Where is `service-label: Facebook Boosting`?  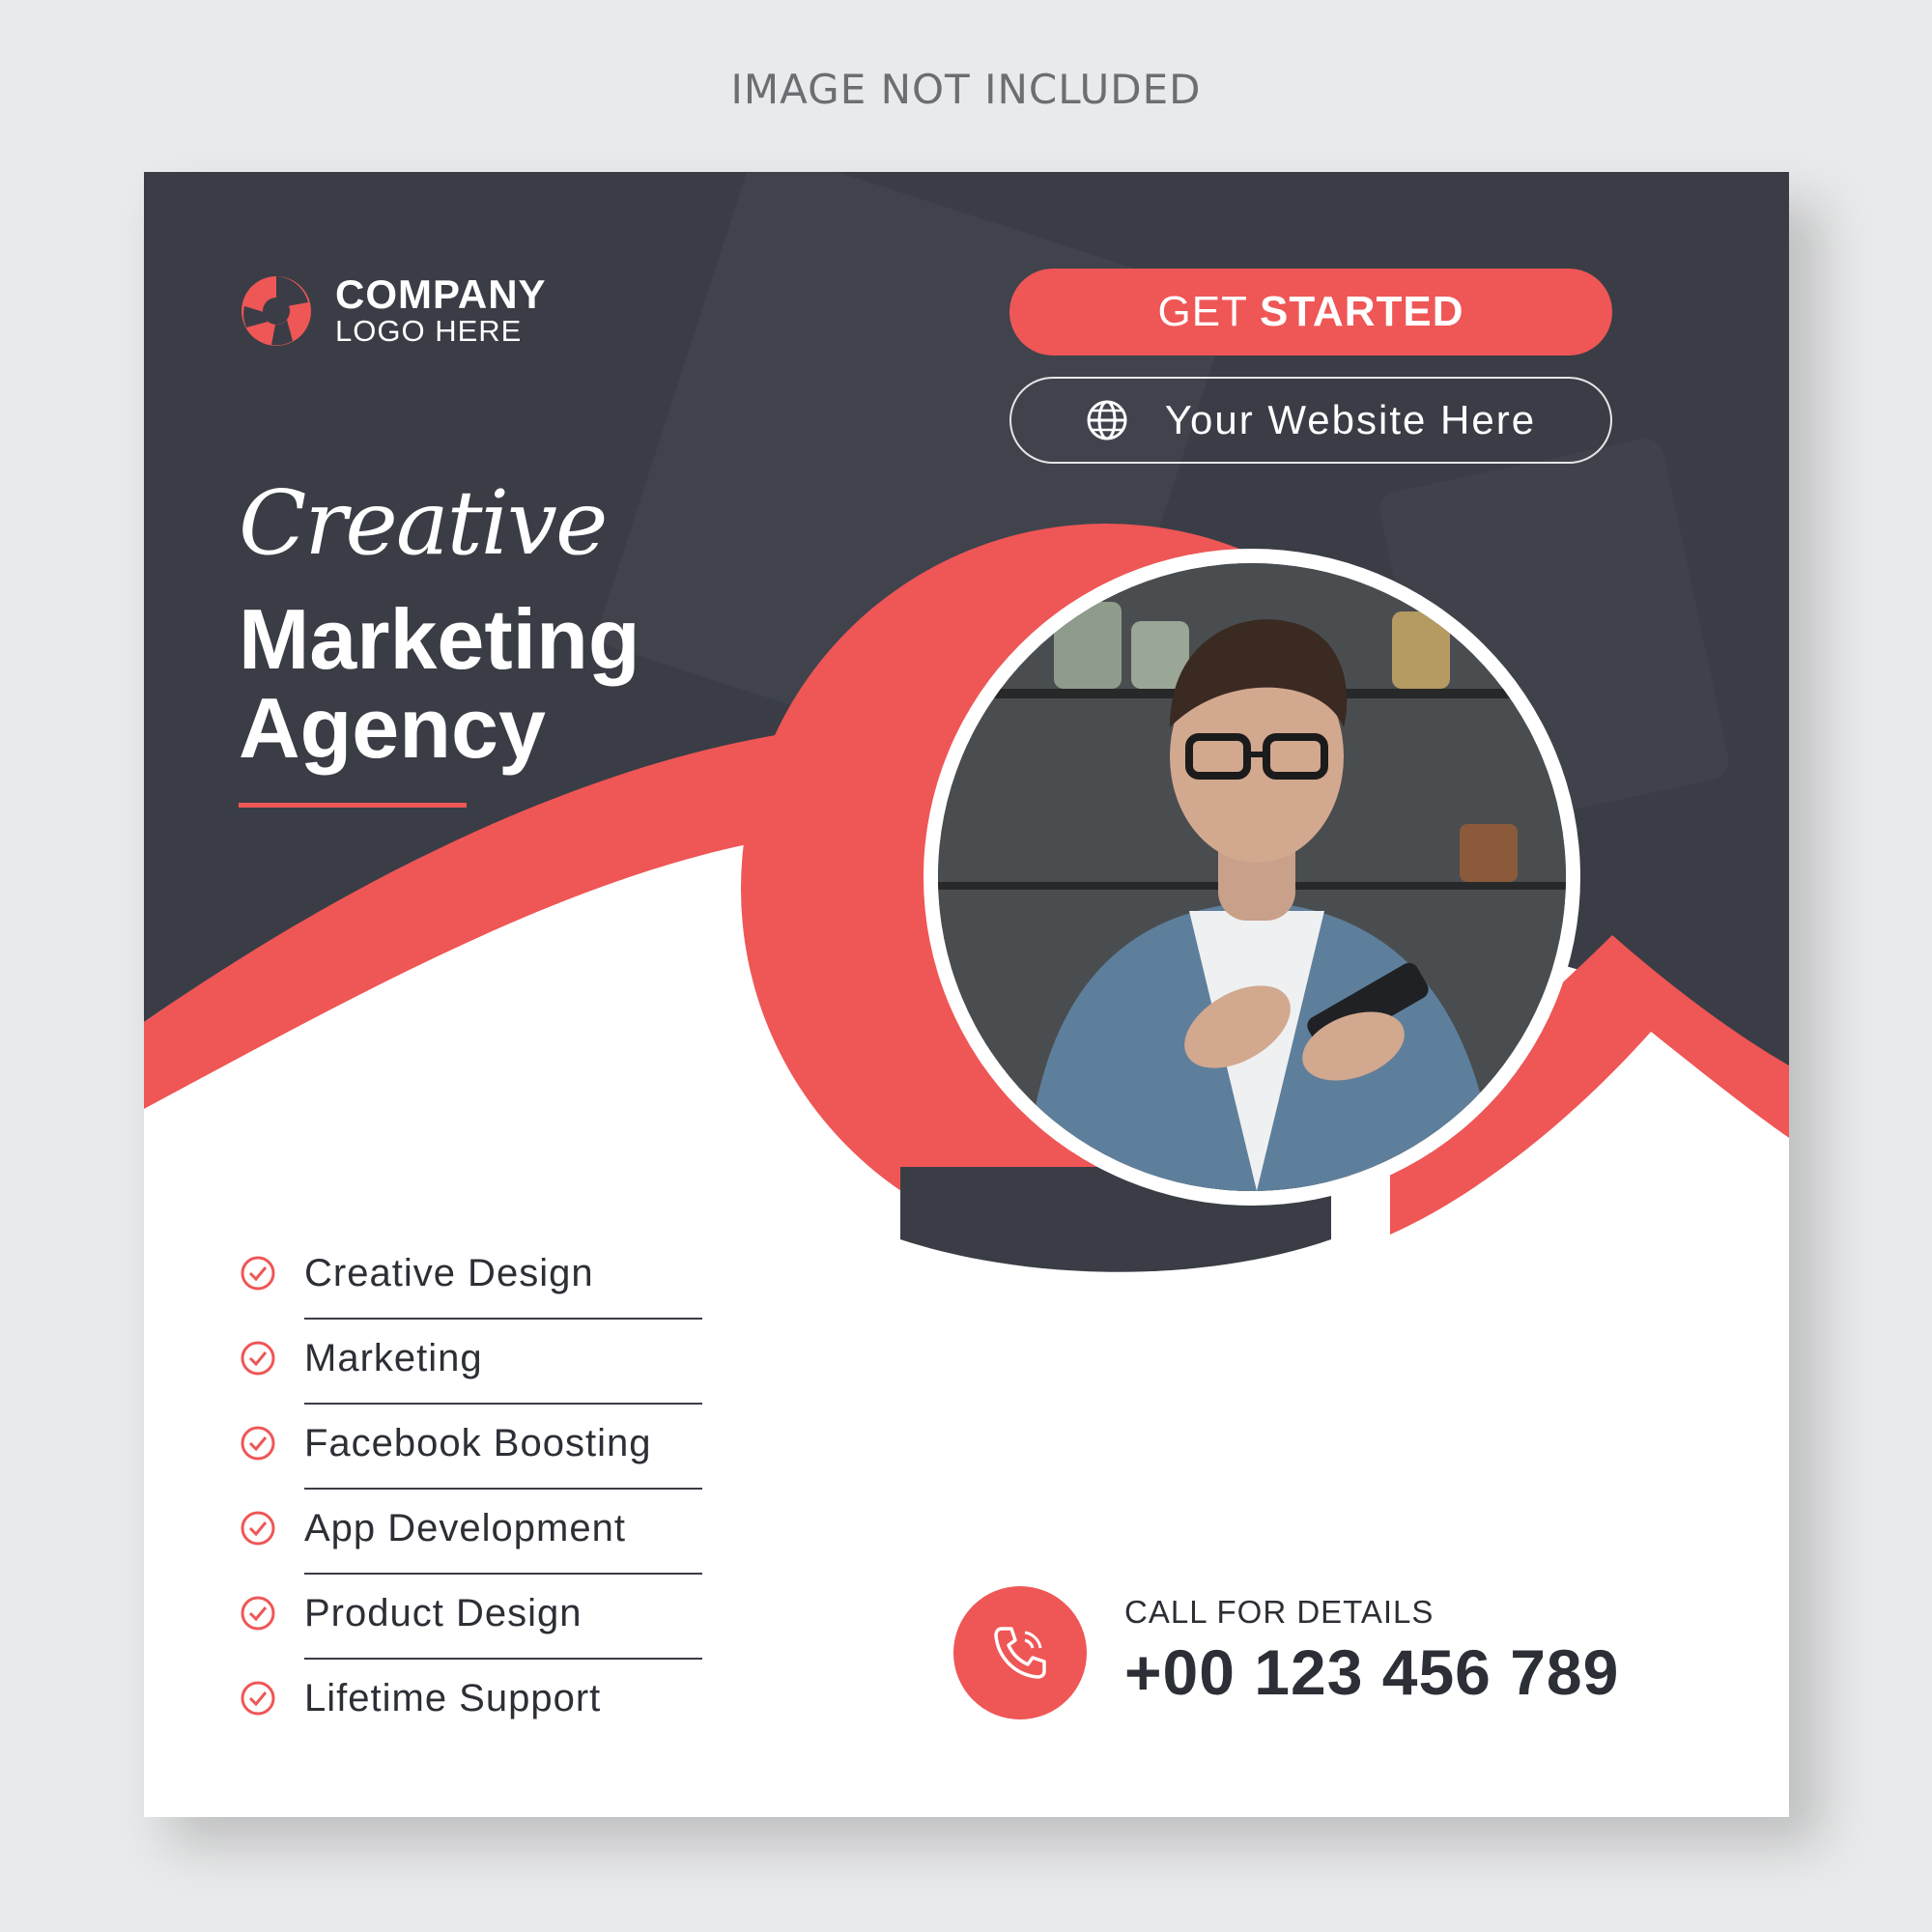 service-label: Facebook Boosting is located at coordinates (478, 1443).